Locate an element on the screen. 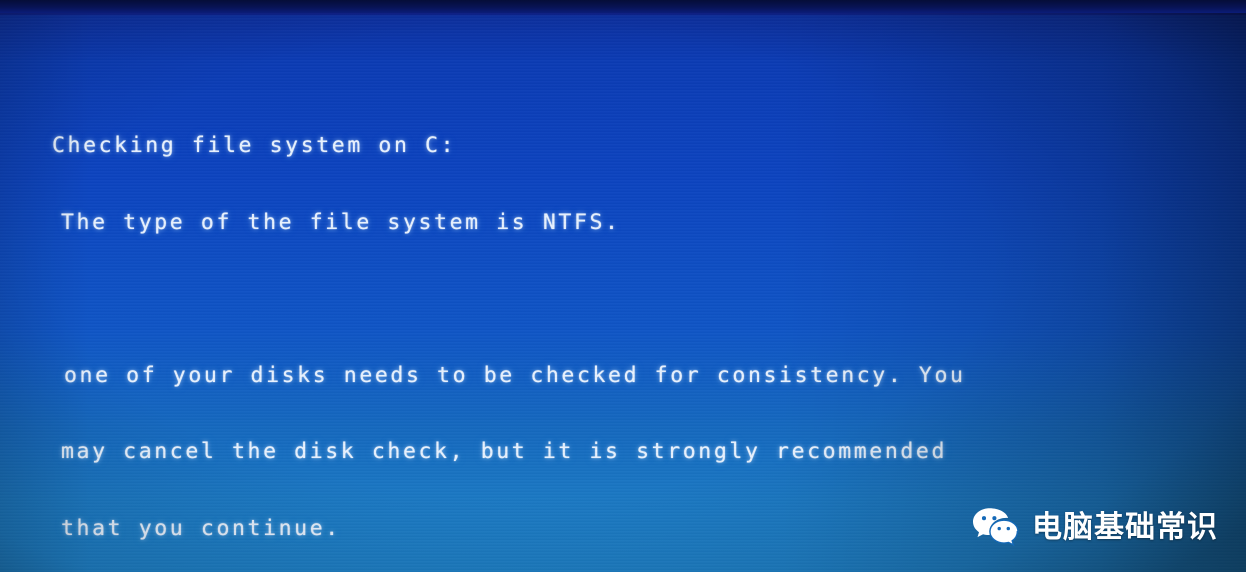  watermark: 电脑基础常识 is located at coordinates (1095, 528).